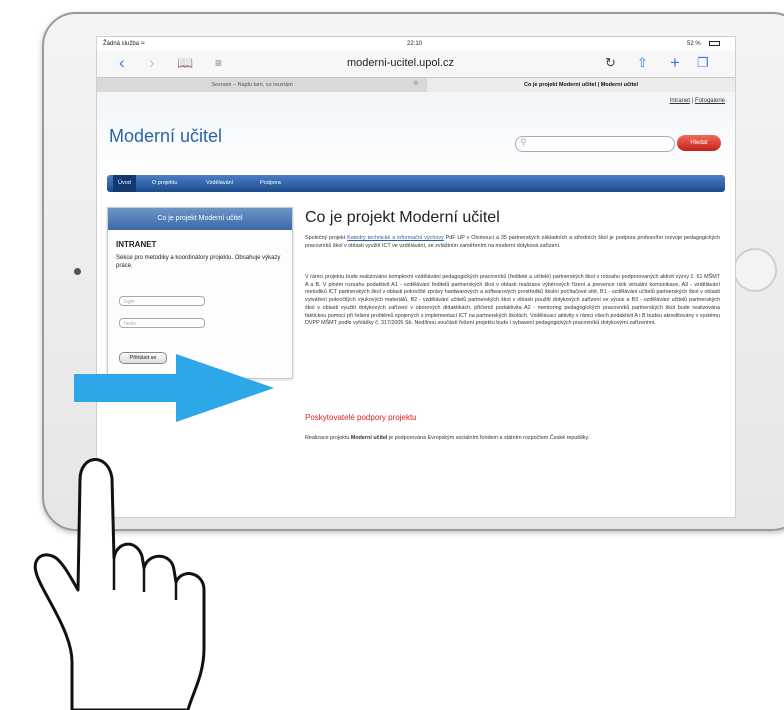 The image size is (784, 710). What do you see at coordinates (369, 438) in the screenshot?
I see `project-name: Moderní učitel` at bounding box center [369, 438].